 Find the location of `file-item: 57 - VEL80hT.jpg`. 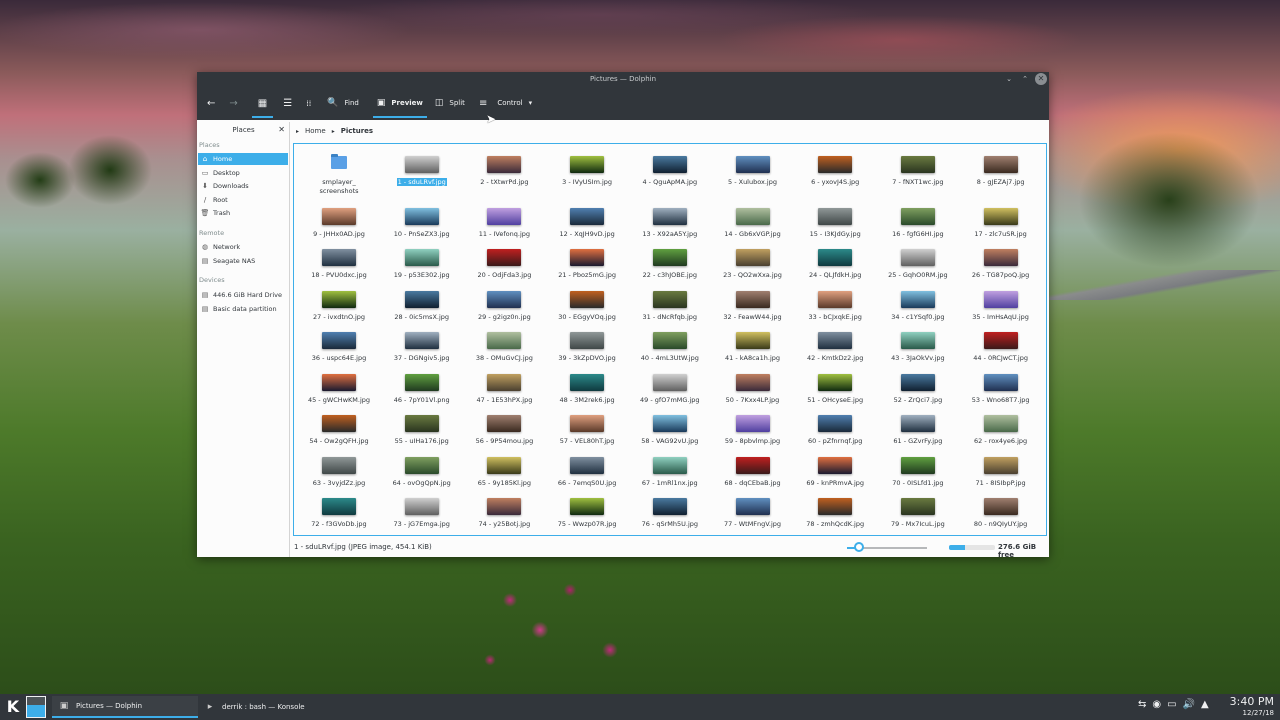

file-item: 57 - VEL80hT.jpg is located at coordinates (587, 429).